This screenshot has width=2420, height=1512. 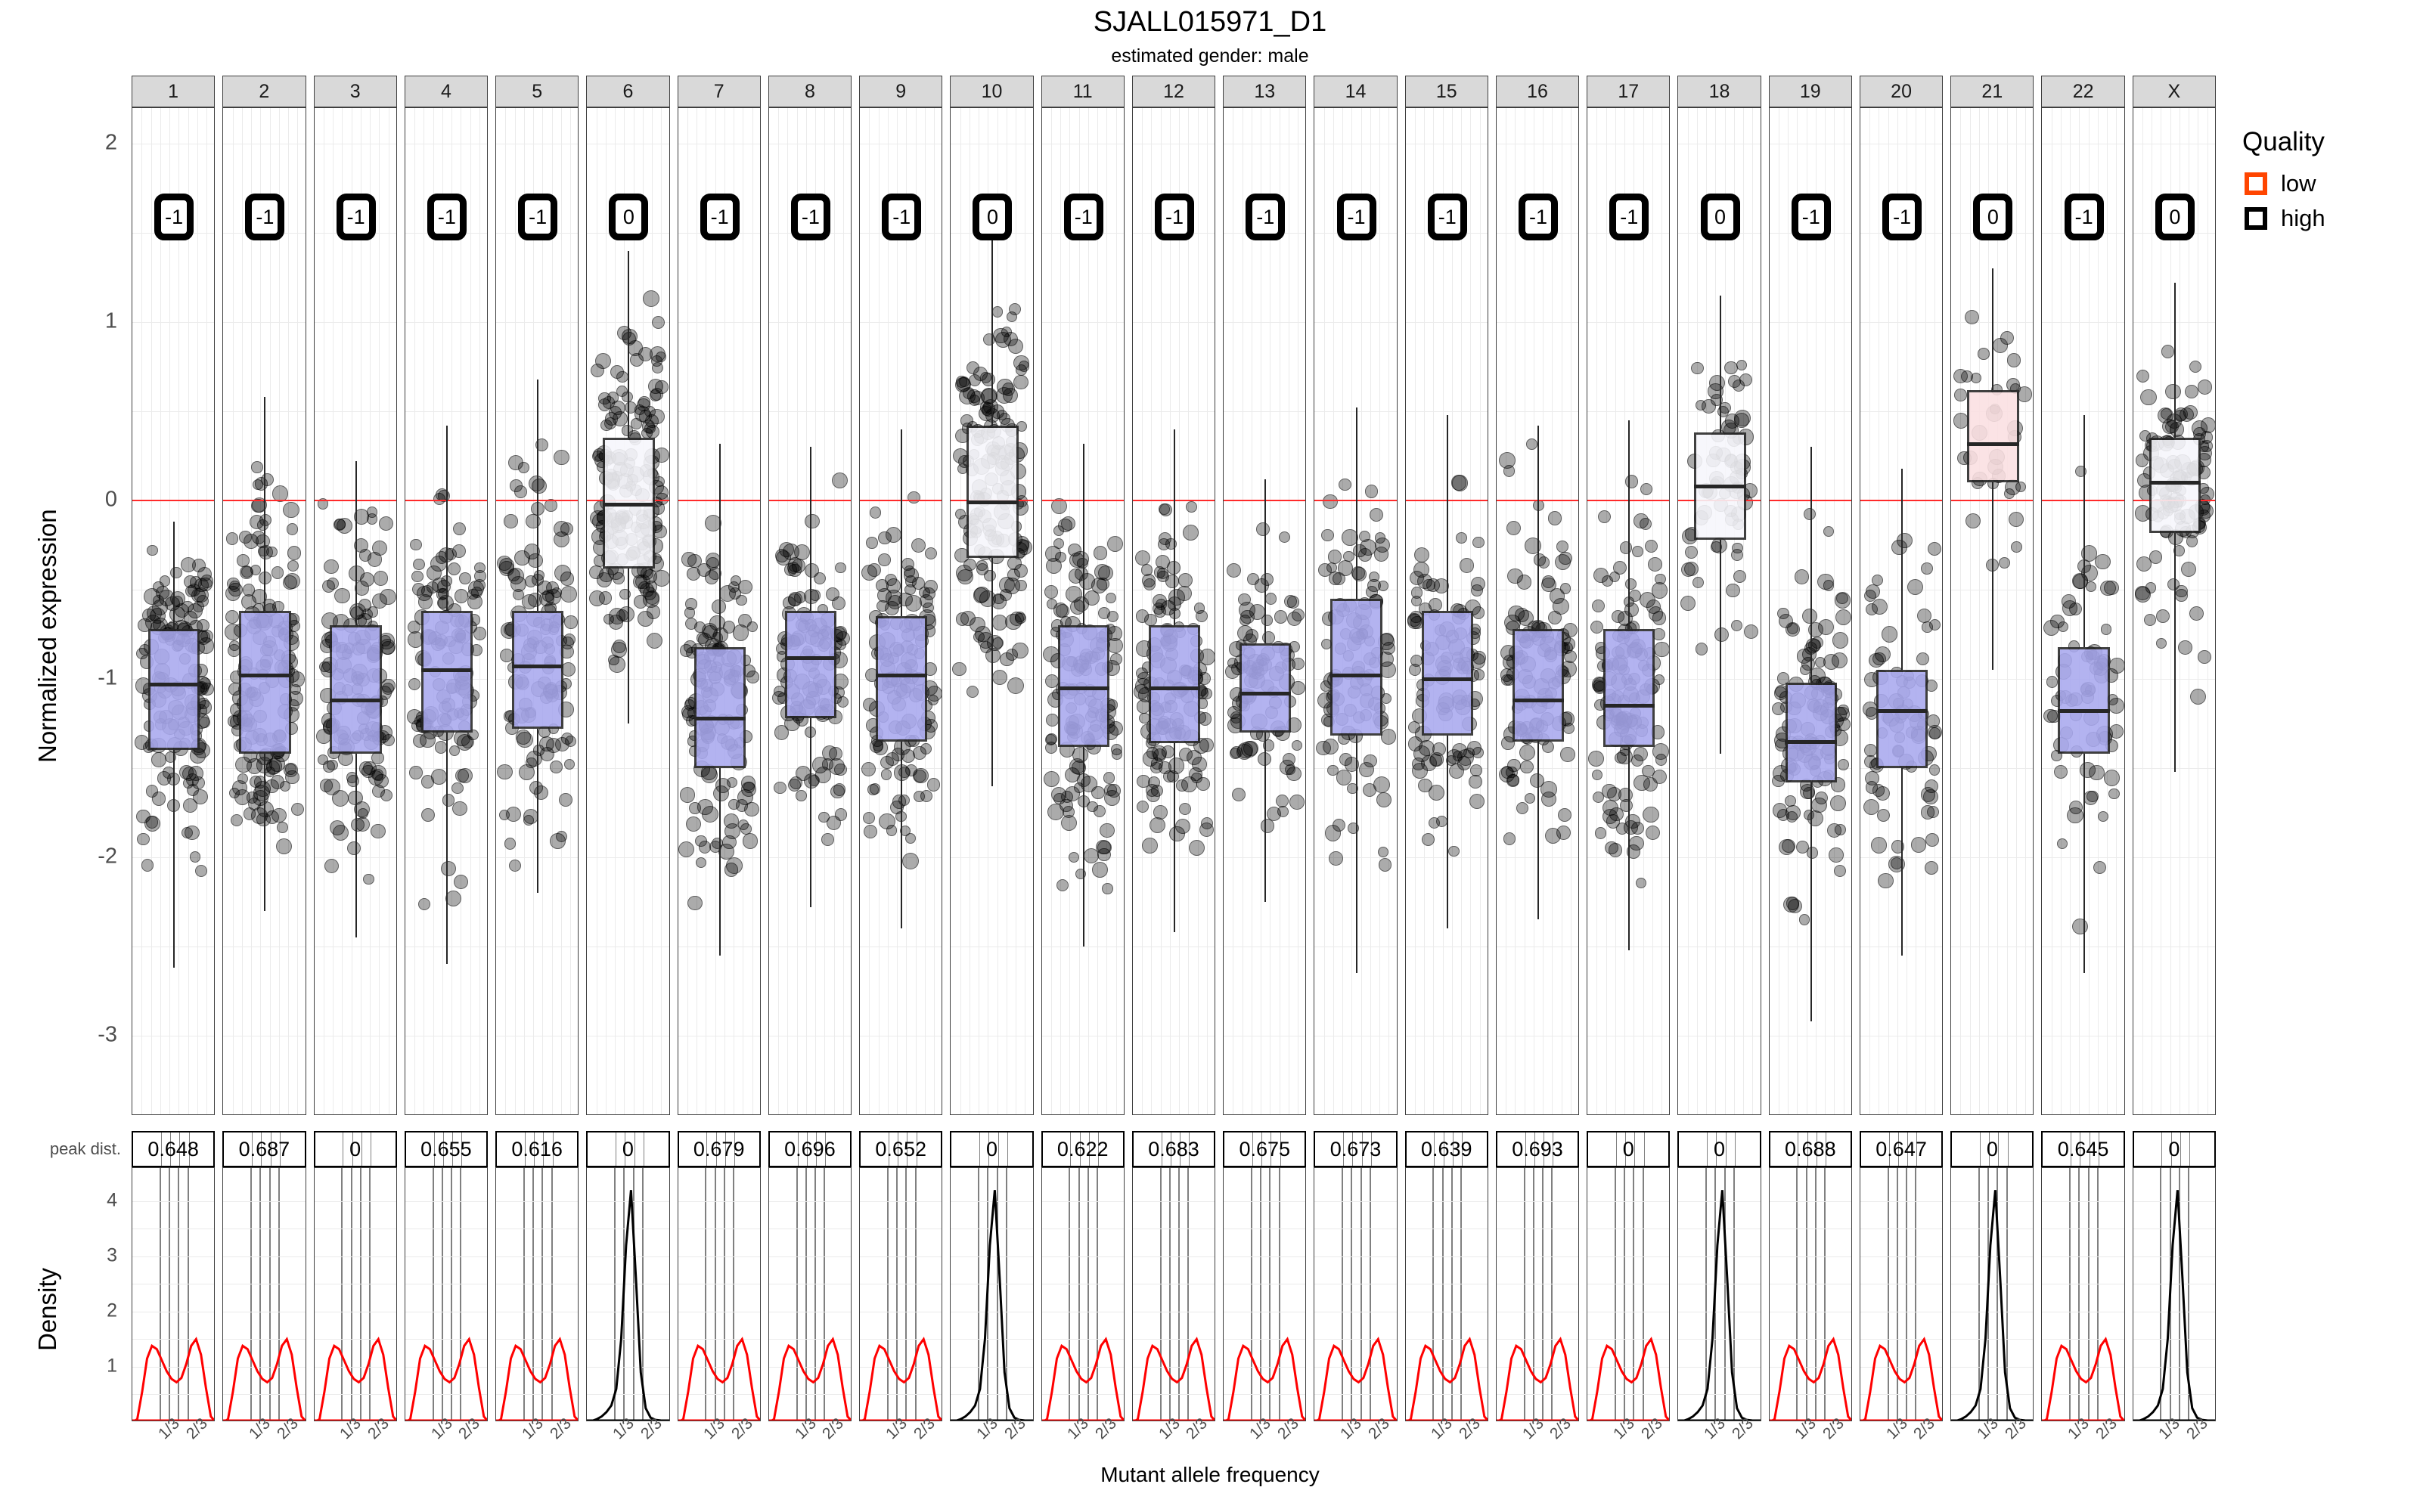 I want to click on expression-panel-6: 0, so click(x=628, y=611).